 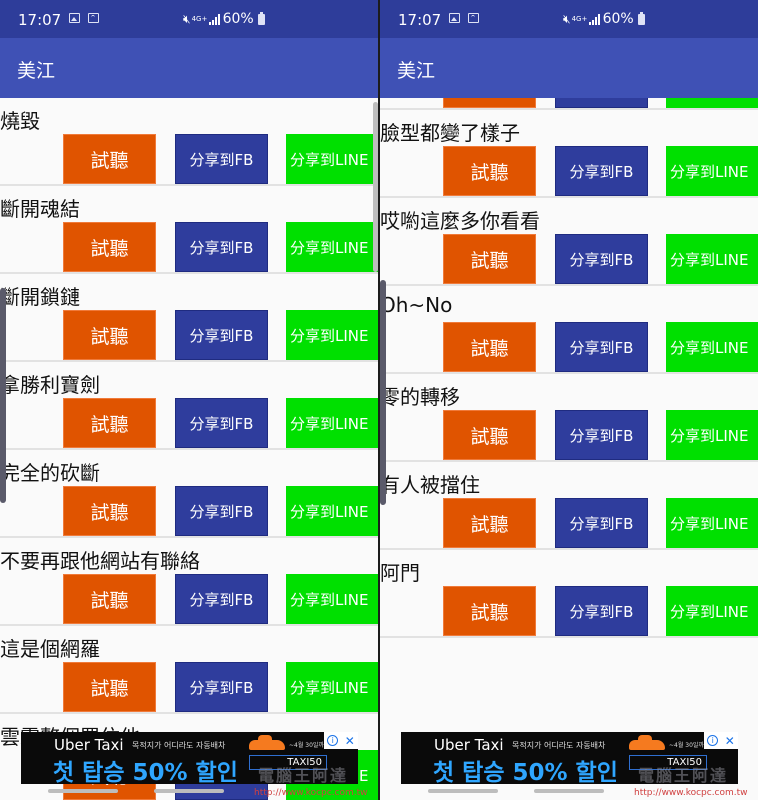 I want to click on sound-title: 這是個網羅, so click(x=50, y=649).